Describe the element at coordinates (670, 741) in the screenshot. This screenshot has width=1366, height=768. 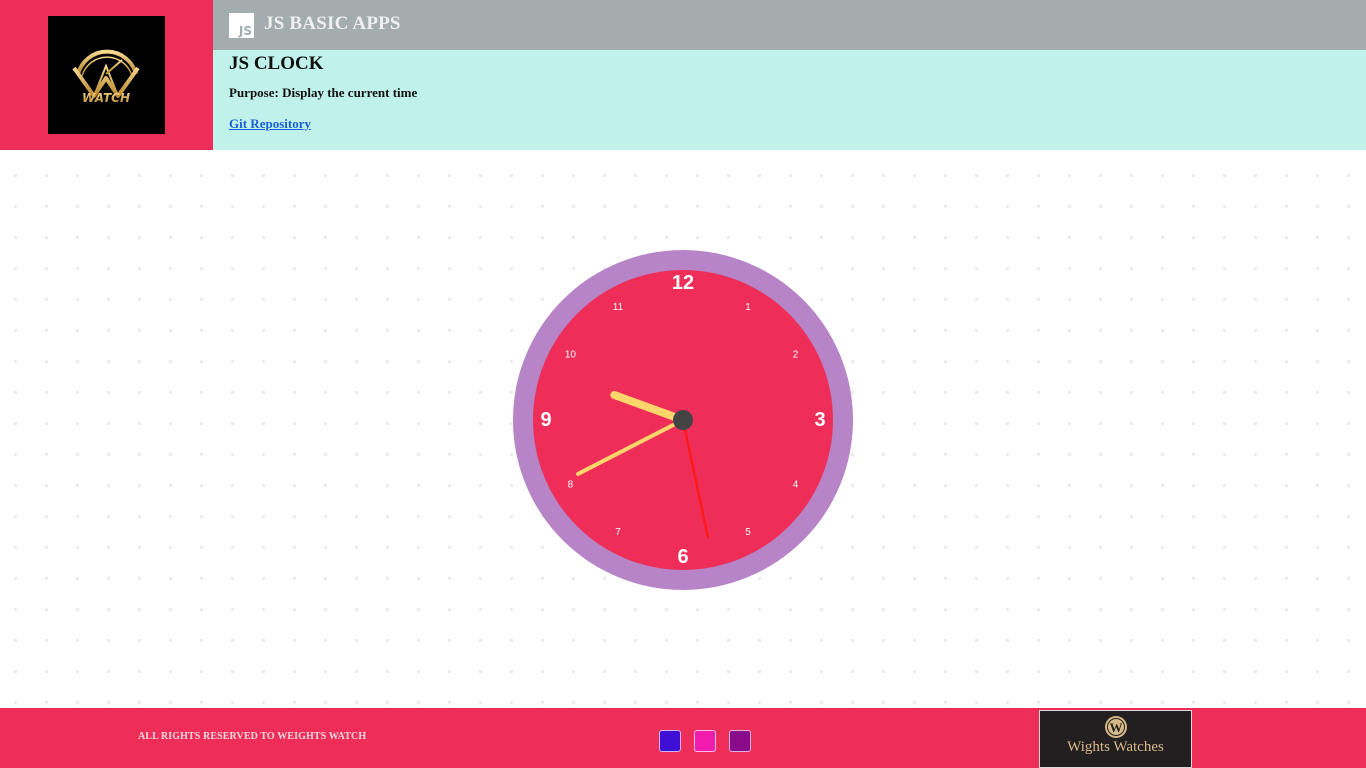
I see `theme-swatch-blue` at that location.